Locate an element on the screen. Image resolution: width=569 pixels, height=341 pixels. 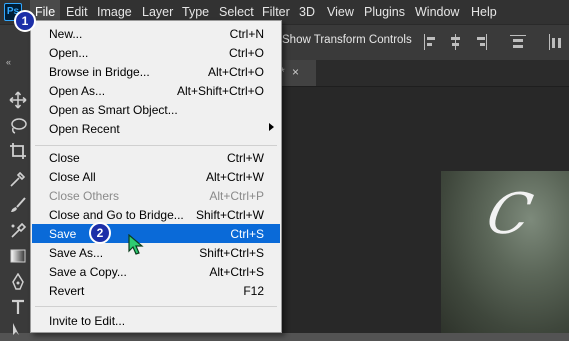
menu-item-shortcut: F12 is located at coordinates (253, 291).